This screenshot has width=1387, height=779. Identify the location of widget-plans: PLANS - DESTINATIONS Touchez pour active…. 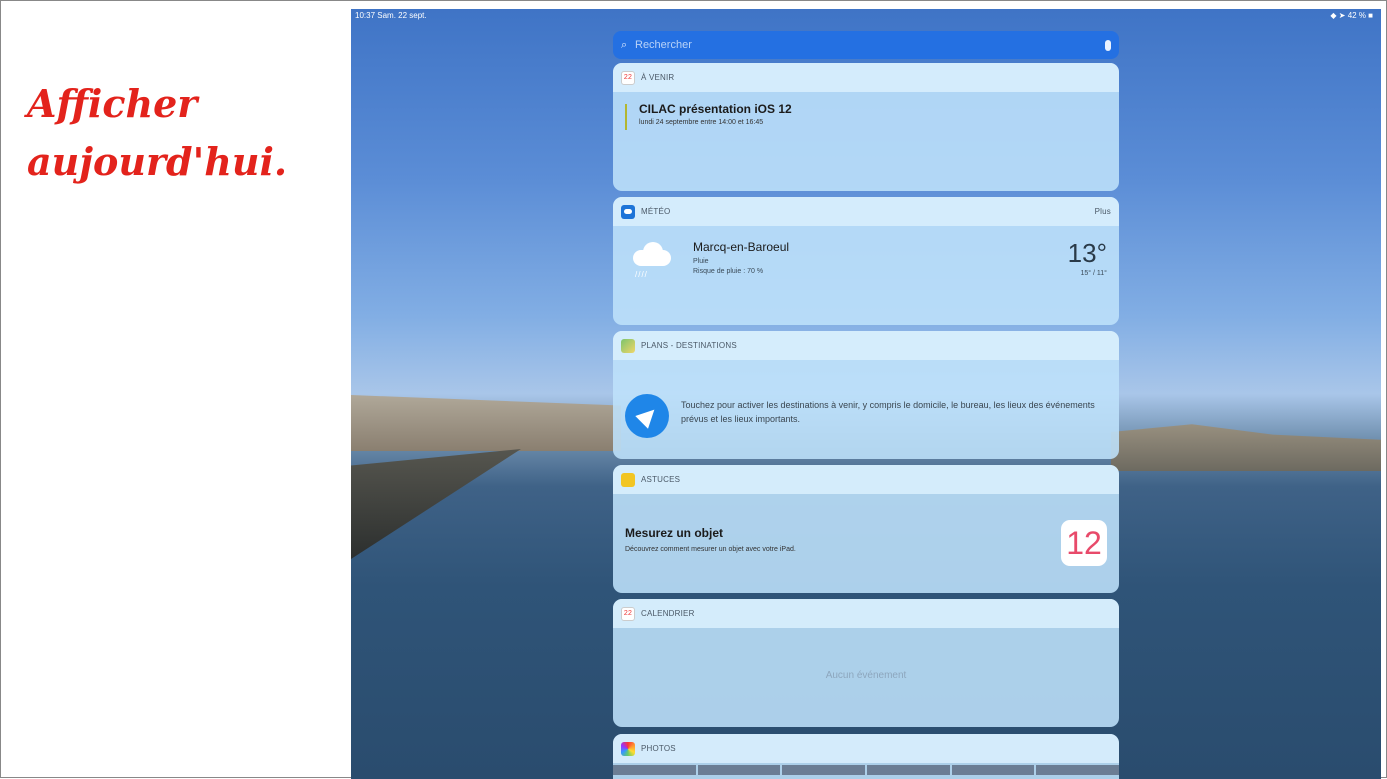
(866, 395).